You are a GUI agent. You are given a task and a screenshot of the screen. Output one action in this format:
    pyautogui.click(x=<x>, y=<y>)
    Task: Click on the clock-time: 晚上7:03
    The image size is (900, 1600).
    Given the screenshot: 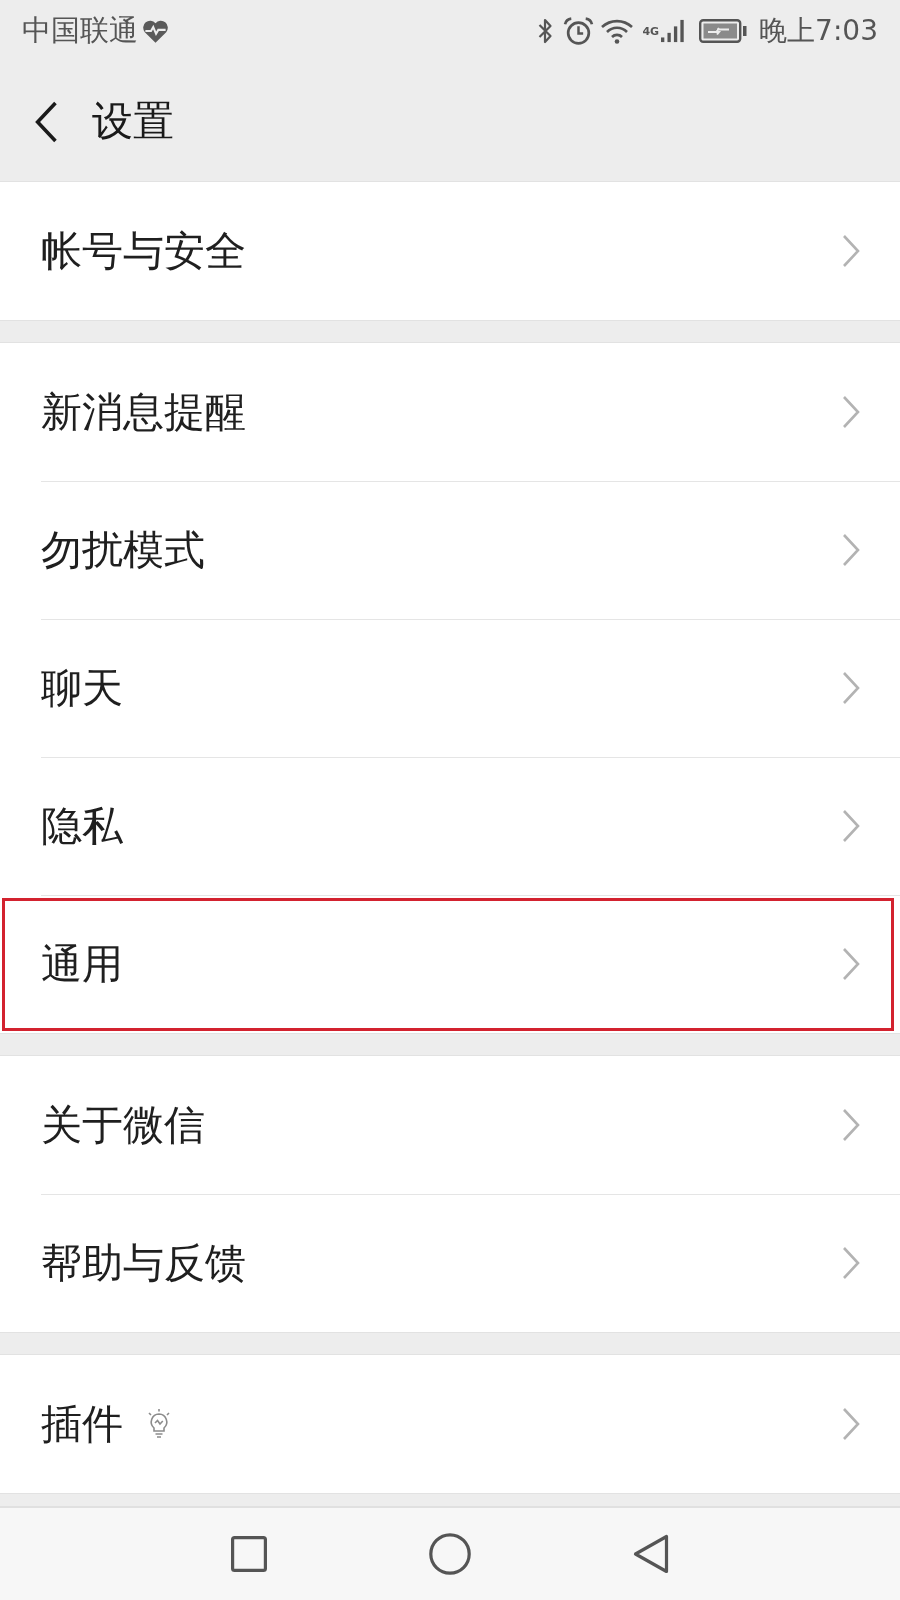 What is the action you would take?
    pyautogui.click(x=818, y=31)
    